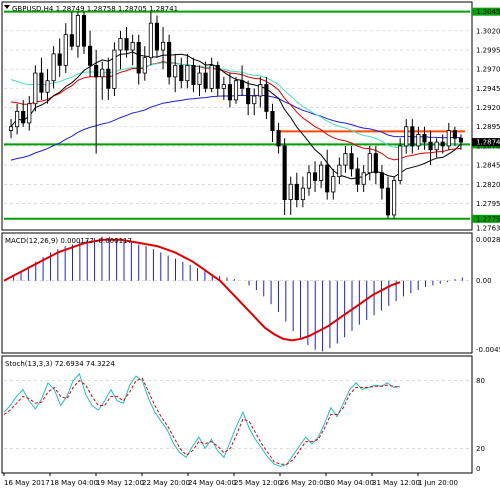 This screenshot has width=500, height=490. I want to click on time-tick-label: 26 May 20:00, so click(304, 483).